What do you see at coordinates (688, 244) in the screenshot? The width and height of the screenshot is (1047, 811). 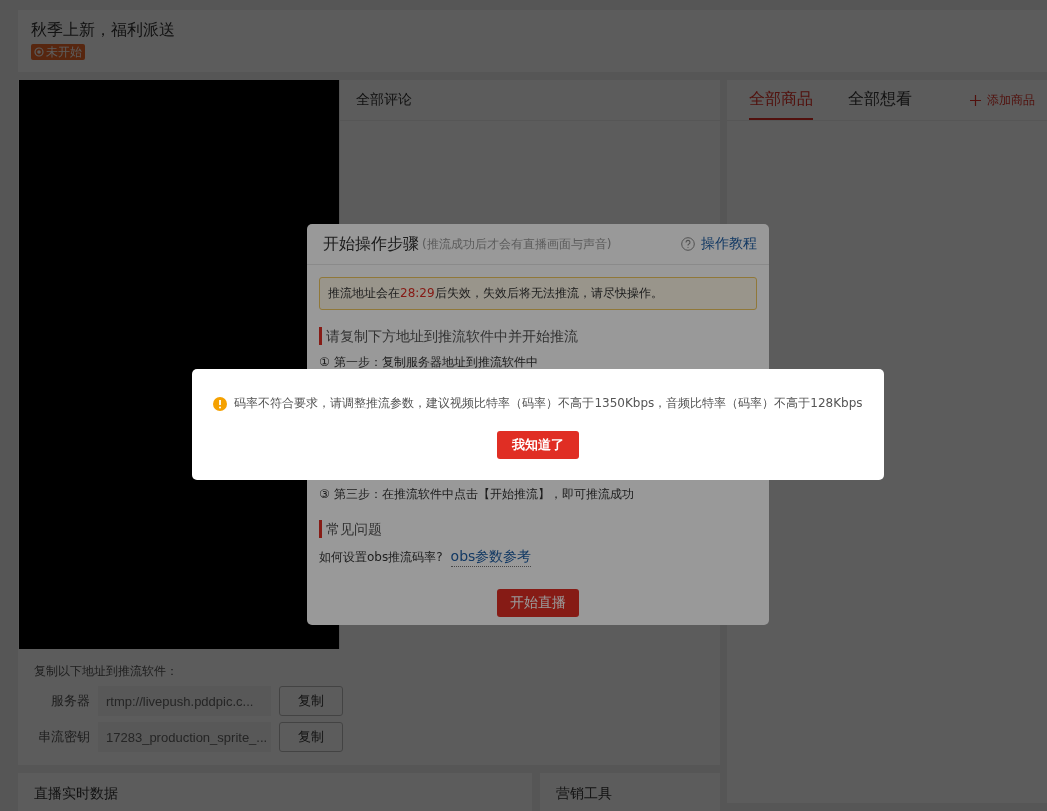 I see `help-icon` at bounding box center [688, 244].